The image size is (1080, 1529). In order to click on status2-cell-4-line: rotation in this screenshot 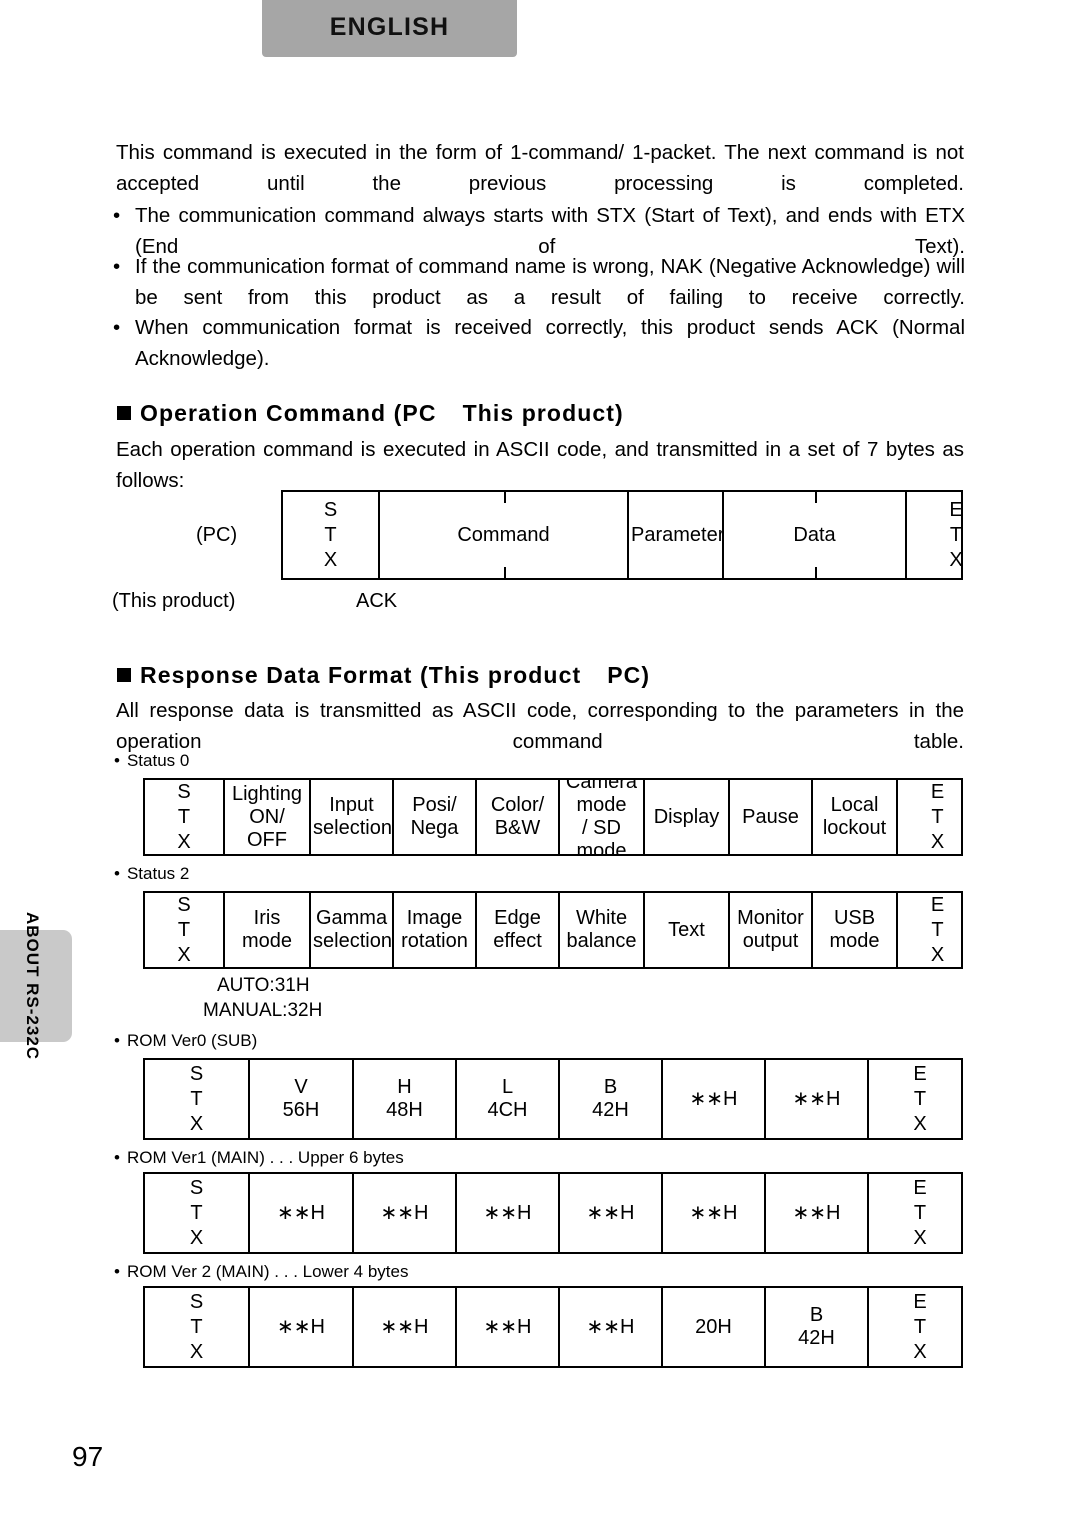, I will do `click(434, 941)`.